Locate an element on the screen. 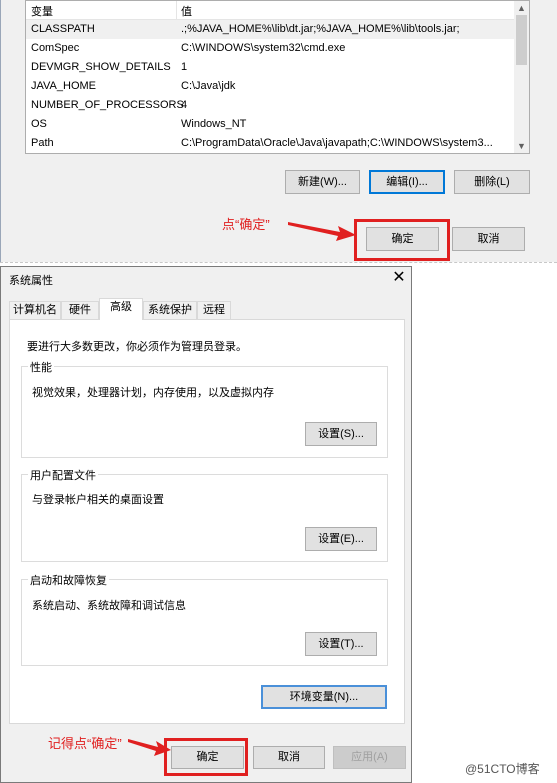 This screenshot has width=557, height=783. group-description: 视觉效果，处理器计划，内存使用，以及虚拟内存 is located at coordinates (153, 393).